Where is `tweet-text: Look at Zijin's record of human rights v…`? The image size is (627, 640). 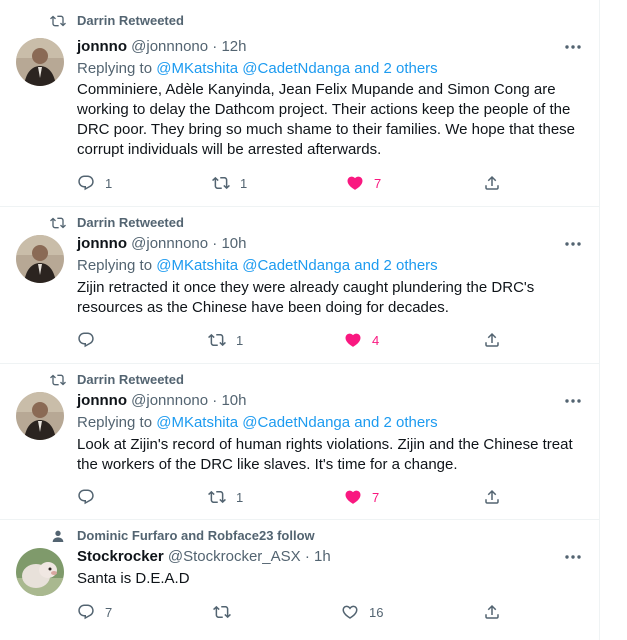
tweet-text: Look at Zijin's record of human rights v… is located at coordinates (325, 454).